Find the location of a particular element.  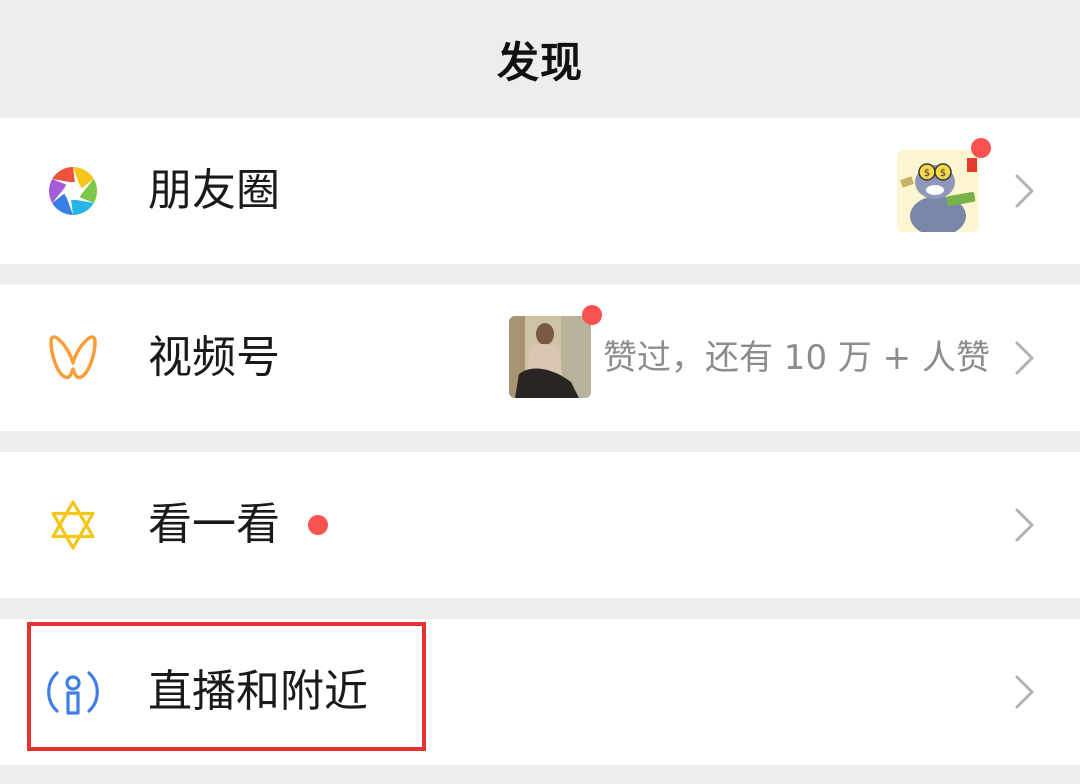

menu-item-label: 朋友圈 is located at coordinates (214, 190).